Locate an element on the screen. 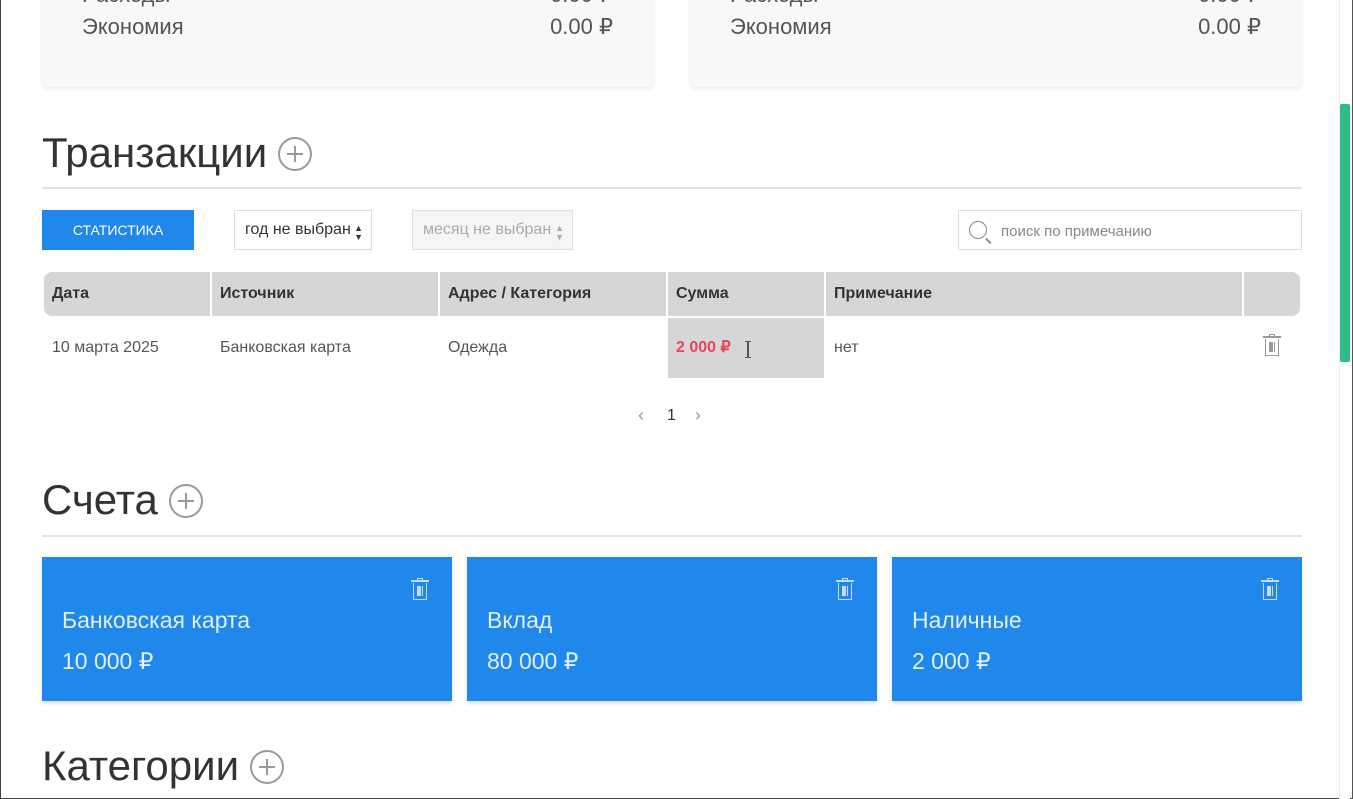  add-transaction-icon is located at coordinates (295, 154).